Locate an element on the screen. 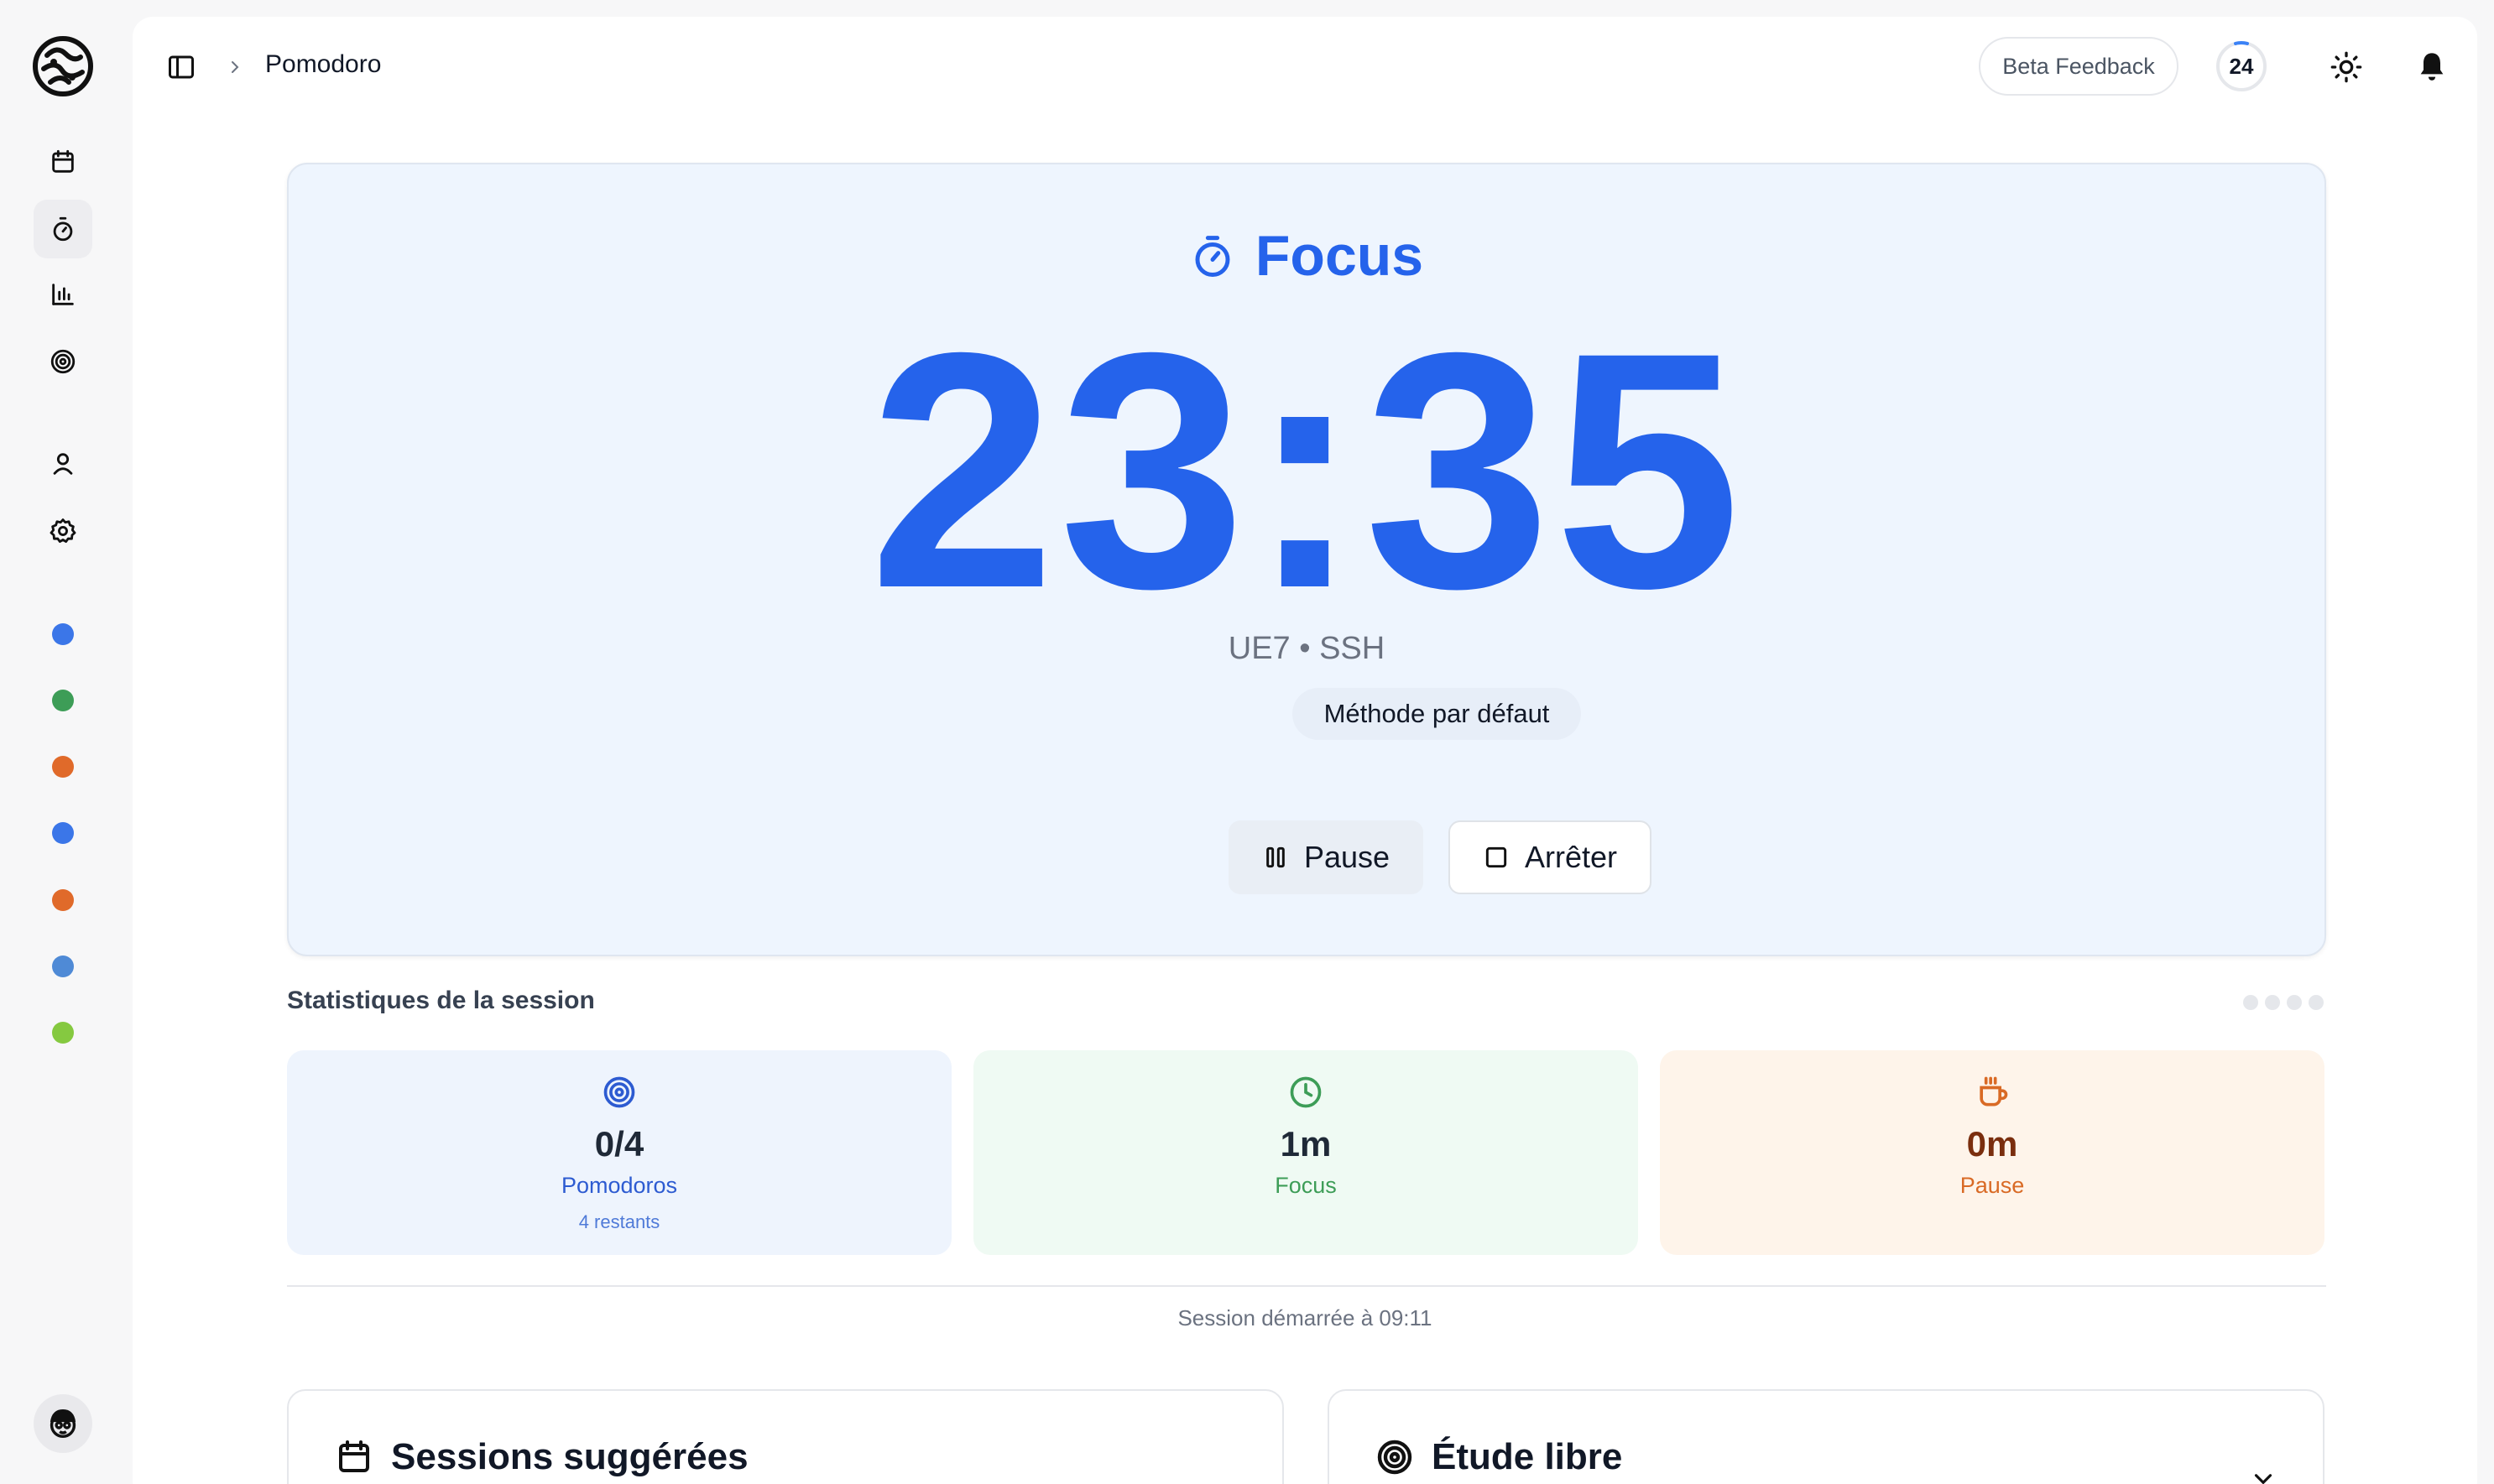 This screenshot has height=1484, width=2494. sidebar-item-stats is located at coordinates (63, 294).